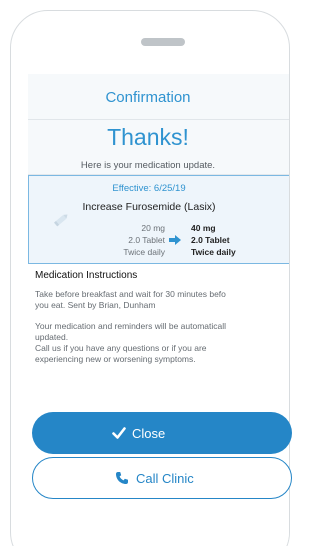 The height and width of the screenshot is (546, 320). Describe the element at coordinates (86, 275) in the screenshot. I see `instructions-heading: Medication Instructions` at that location.